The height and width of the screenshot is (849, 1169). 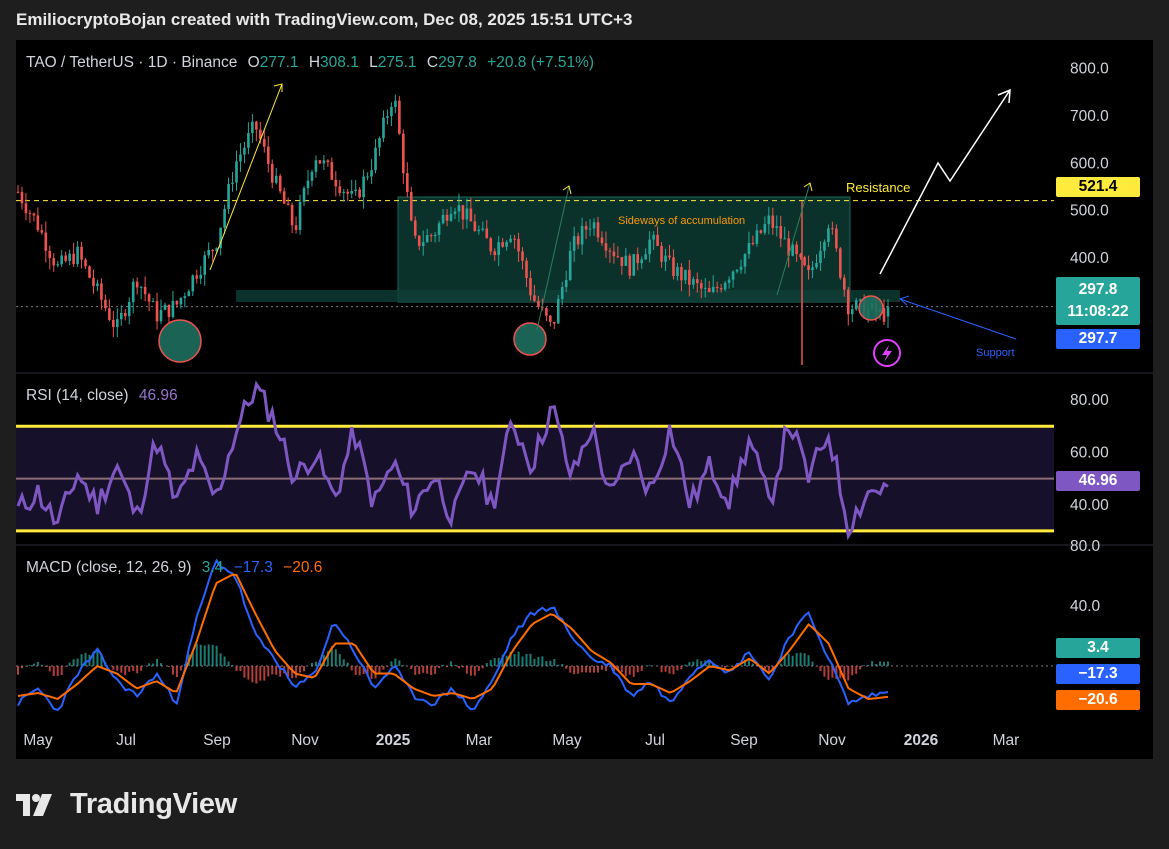 What do you see at coordinates (1085, 546) in the screenshot?
I see `macd-axis-tick: 80.0` at bounding box center [1085, 546].